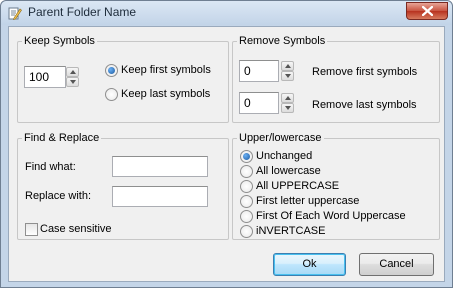 This screenshot has height=288, width=453. I want to click on first-letter-uppercase-radio, so click(246, 201).